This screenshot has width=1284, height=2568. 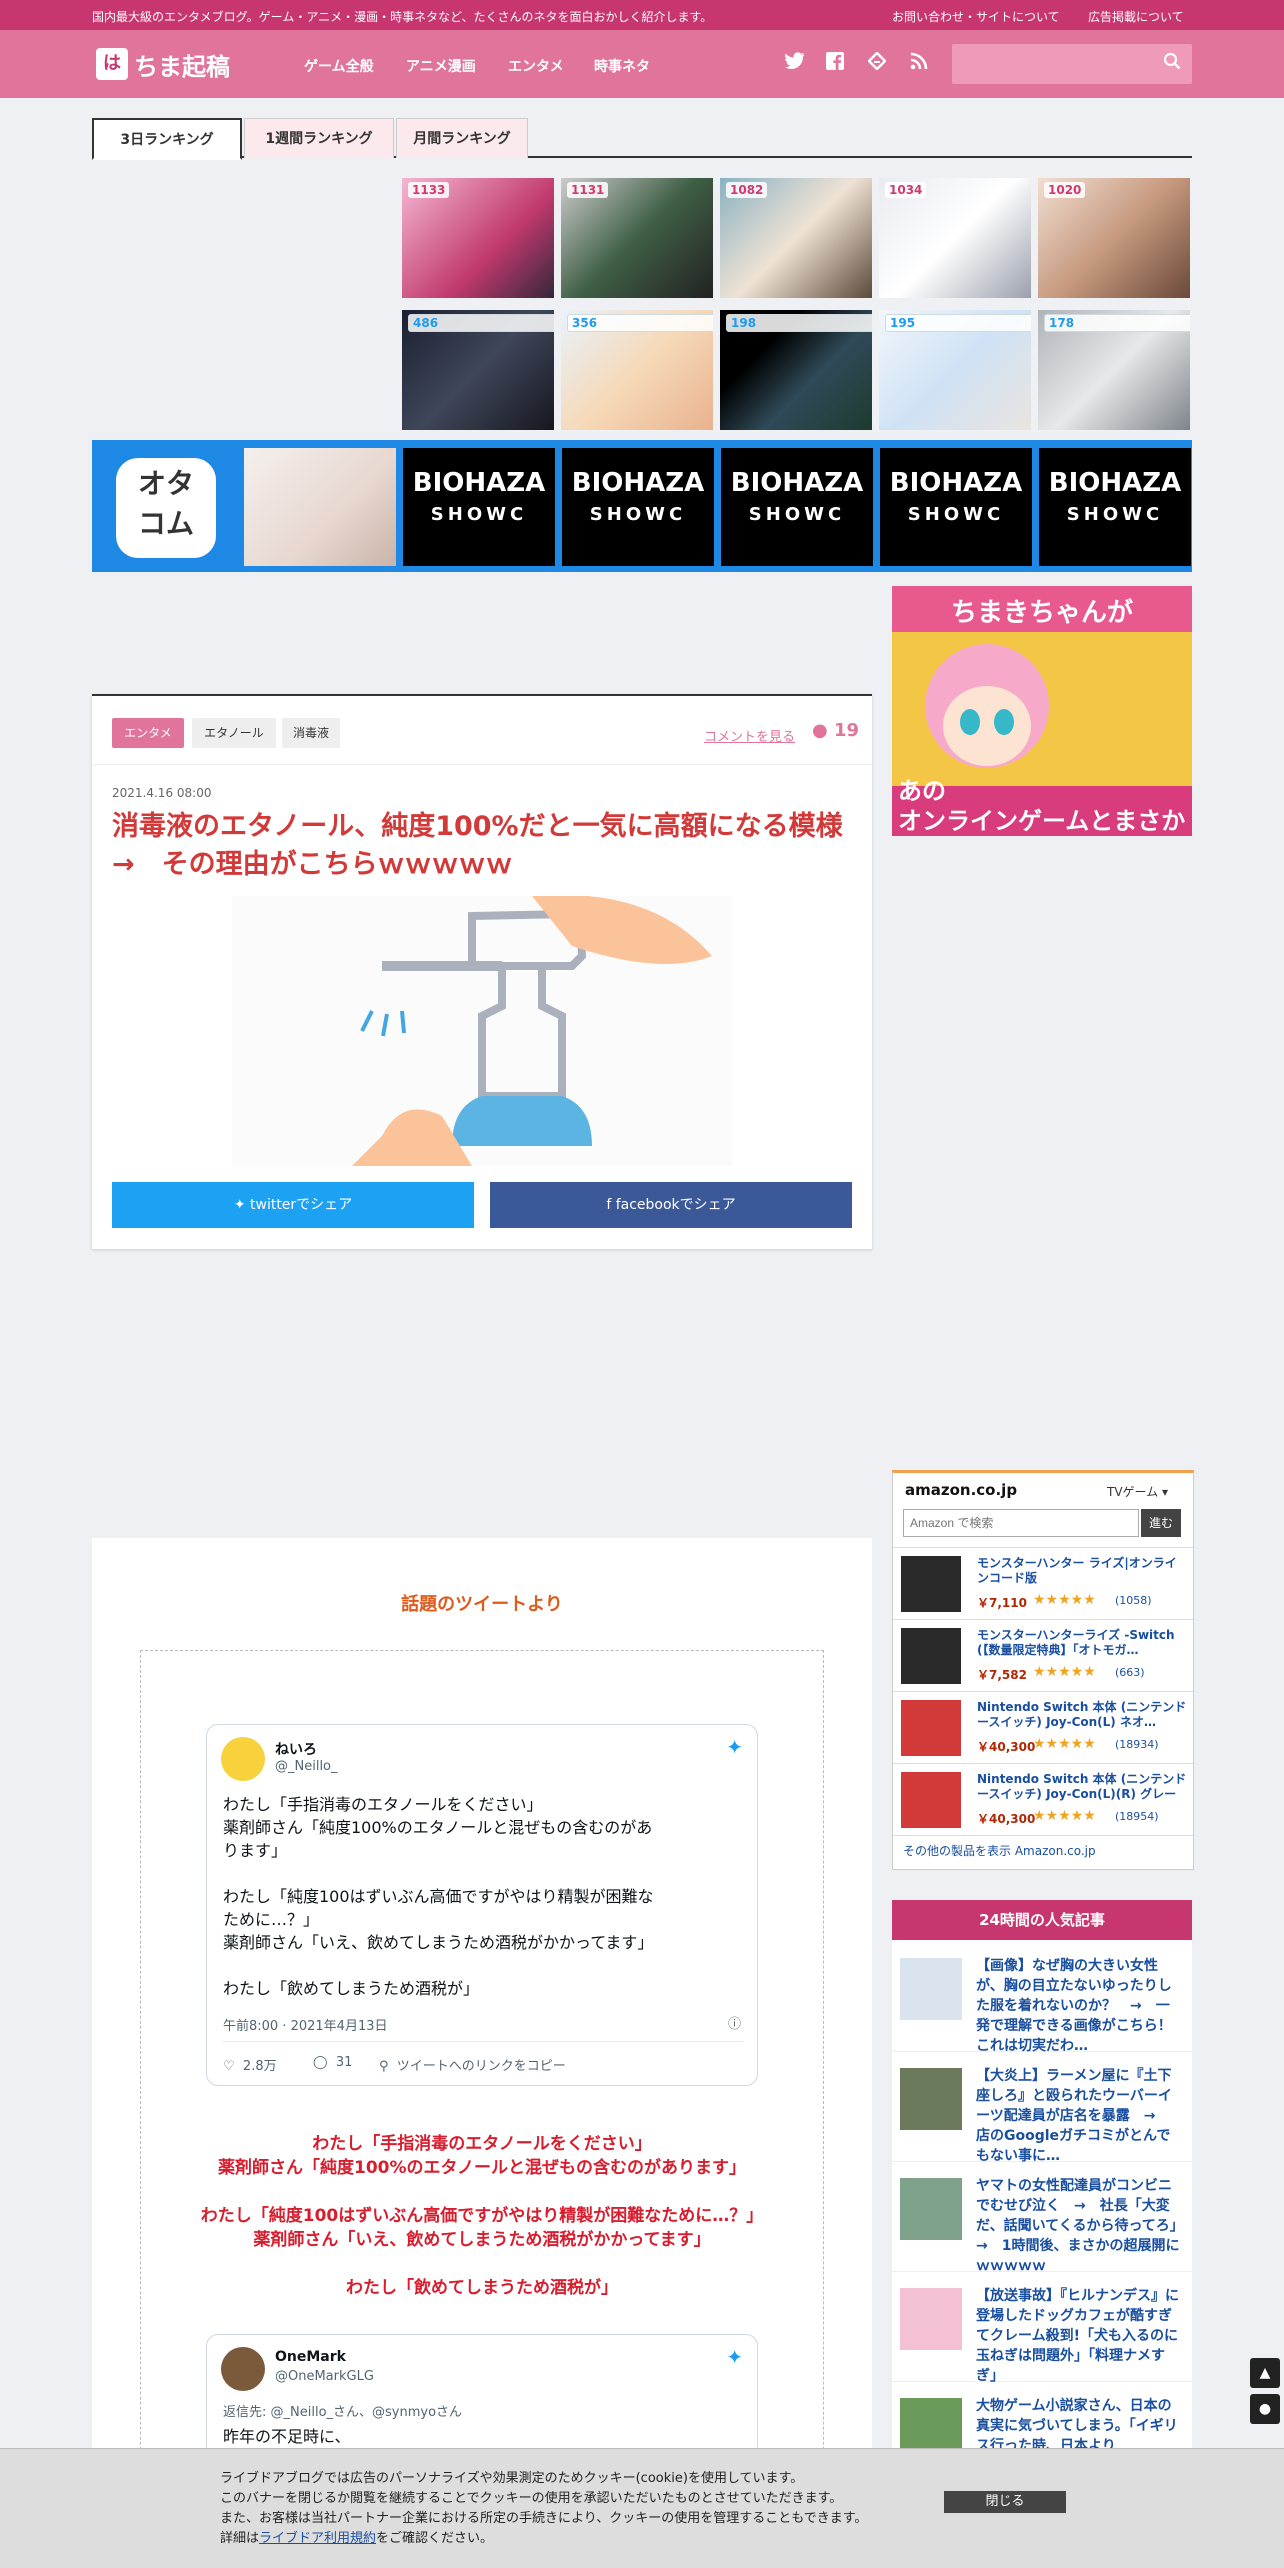 What do you see at coordinates (961, 1490) in the screenshot?
I see `amazon-logo: amazon.co.jp` at bounding box center [961, 1490].